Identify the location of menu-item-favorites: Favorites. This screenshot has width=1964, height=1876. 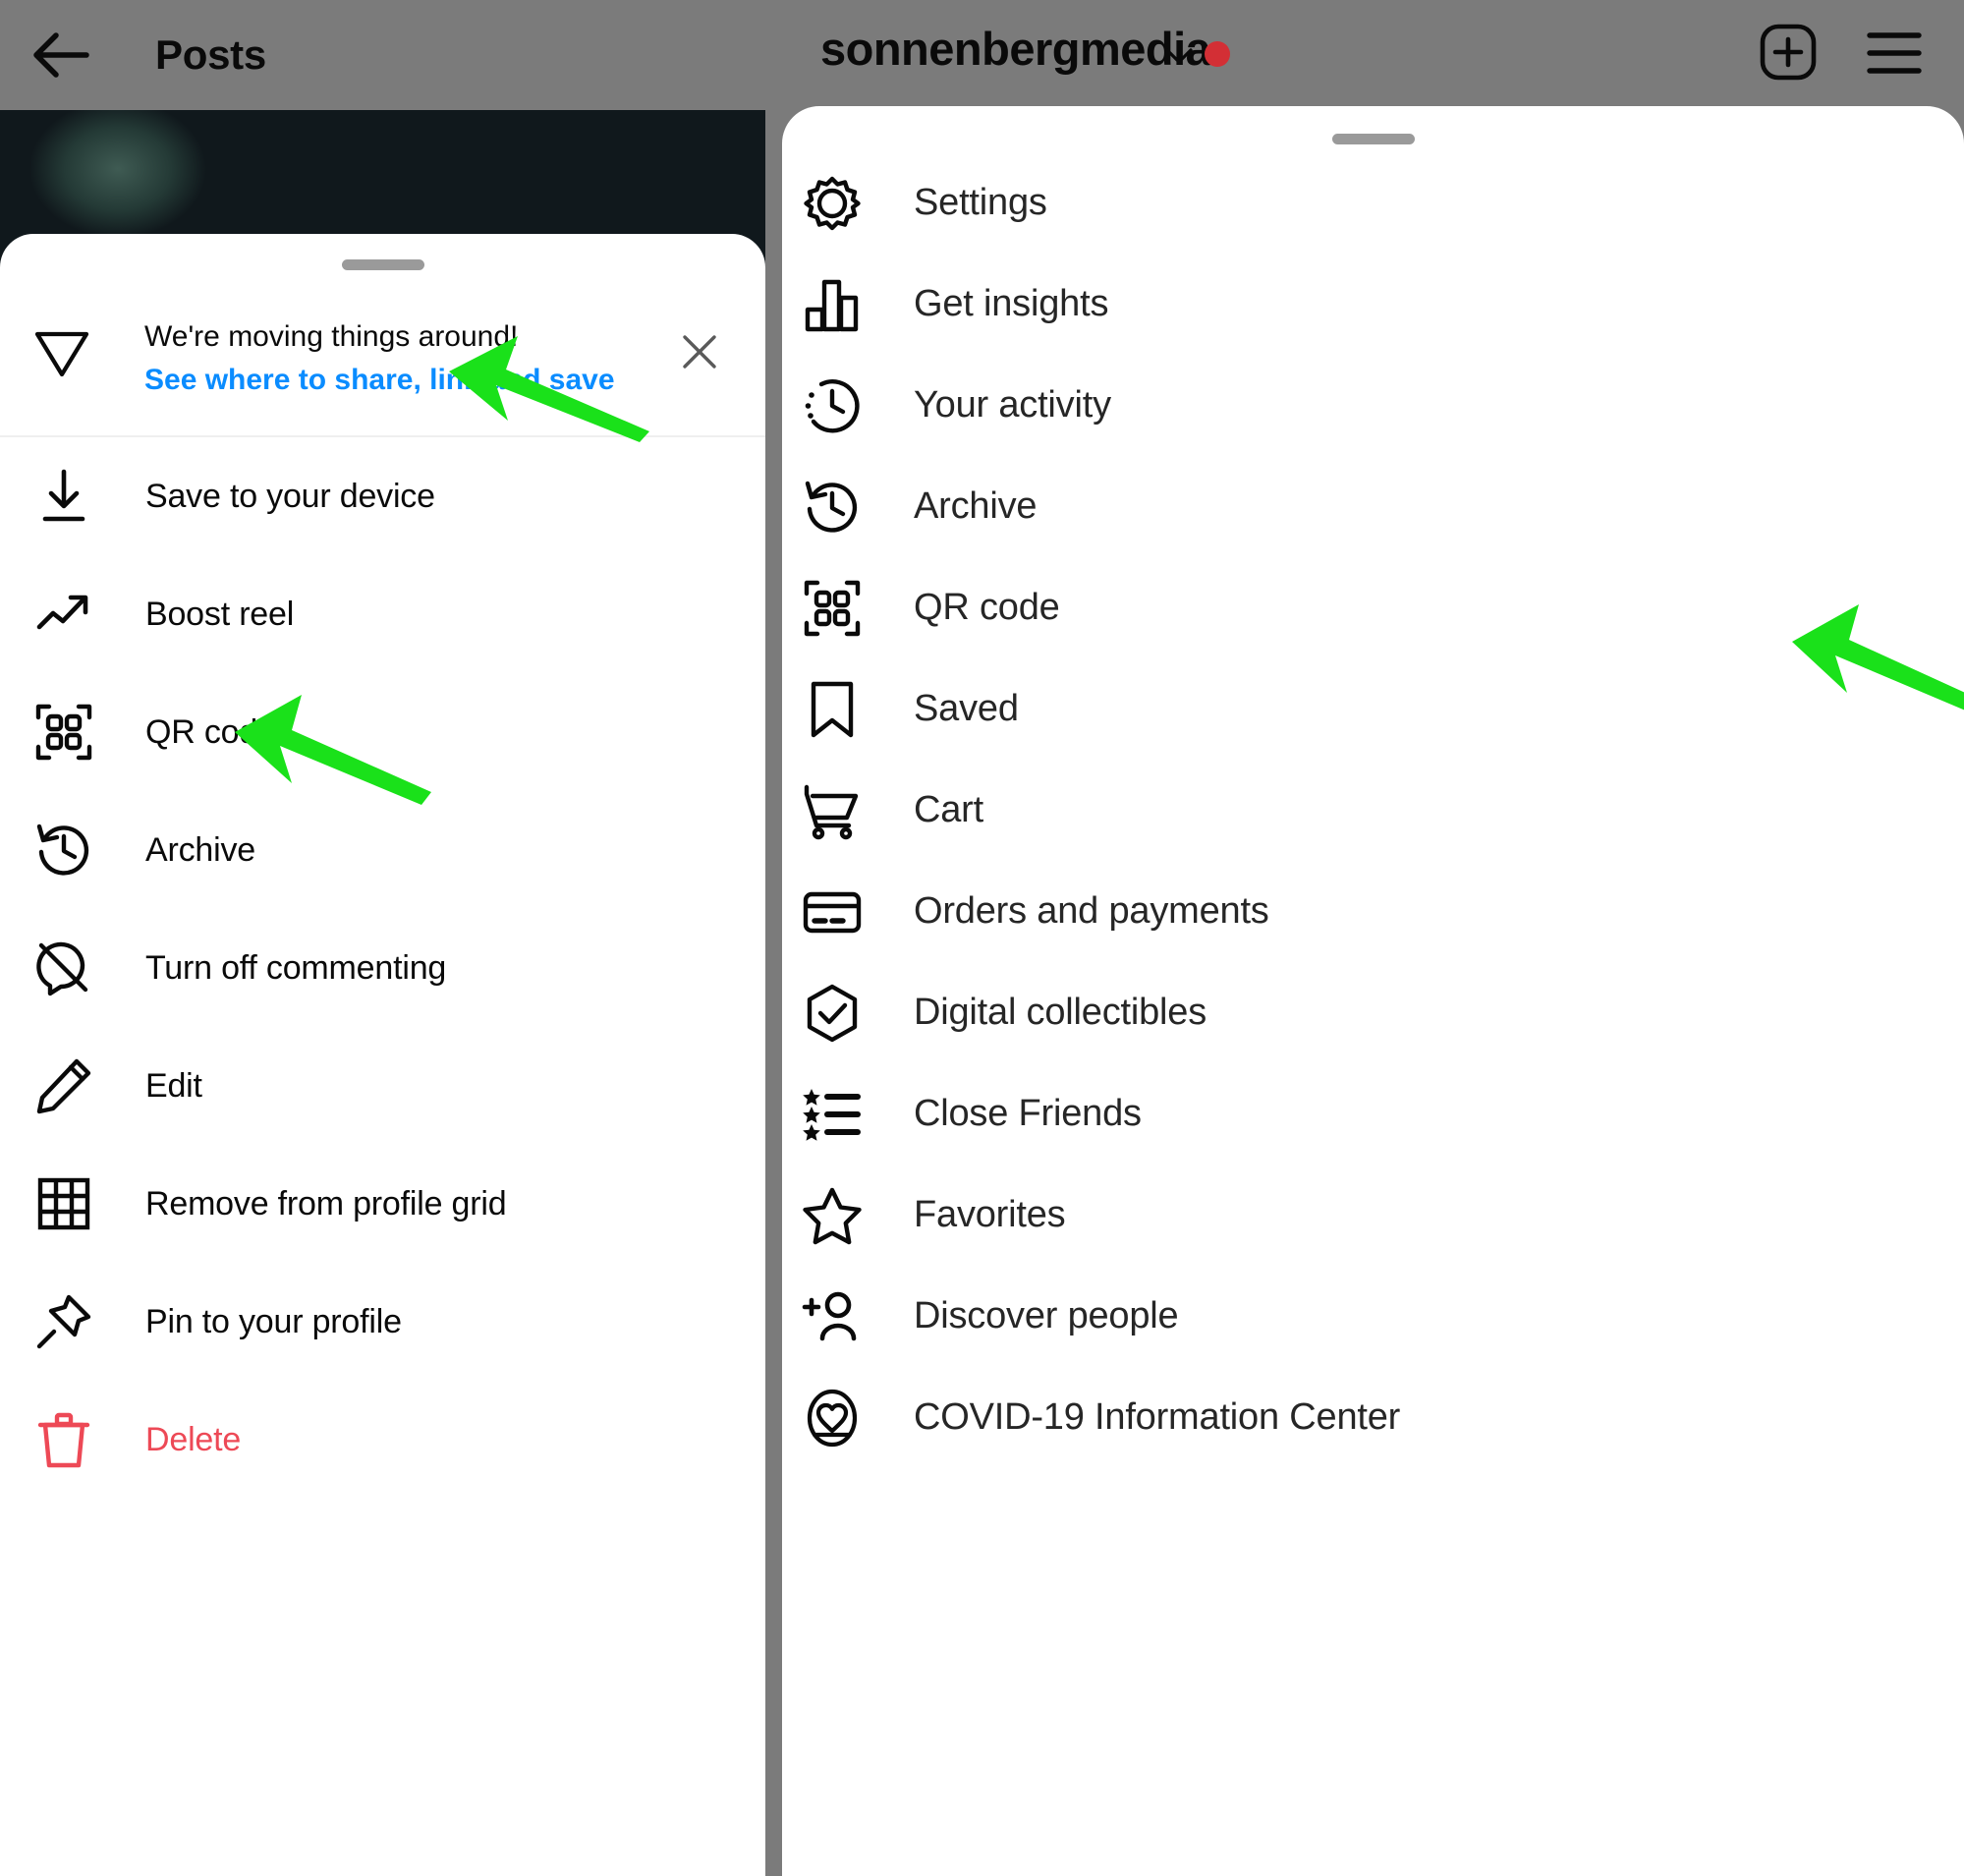
(1373, 1215).